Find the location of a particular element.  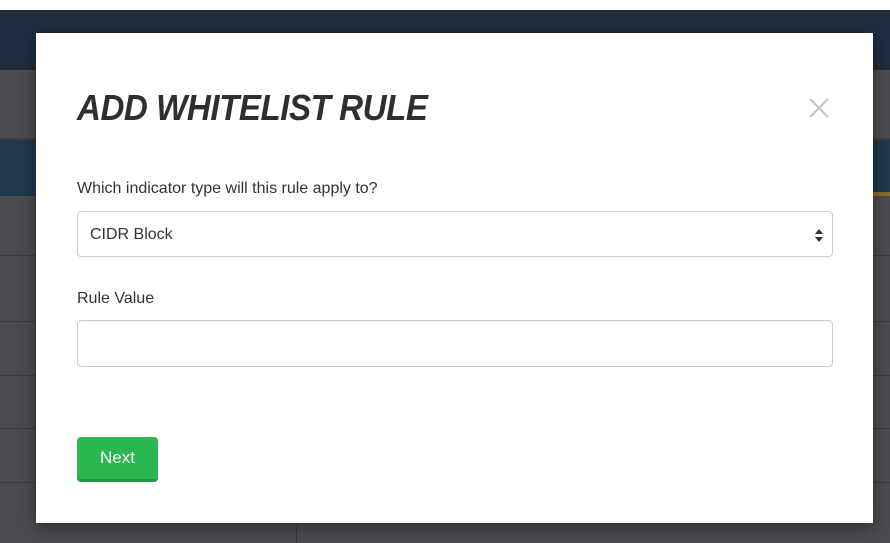

rule-value-label: Rule Value is located at coordinates (116, 298).